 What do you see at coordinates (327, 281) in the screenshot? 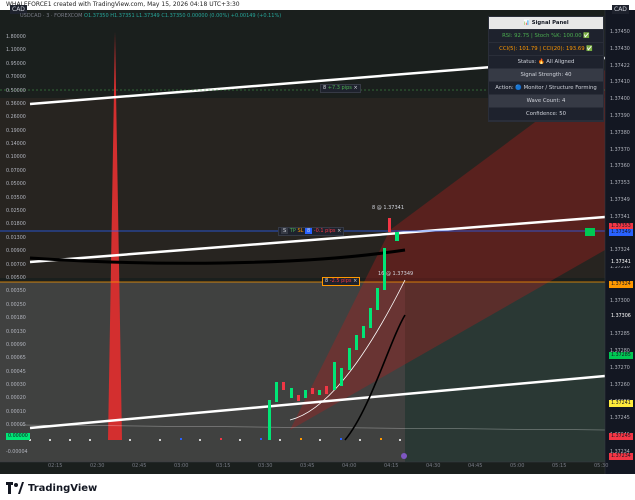
I see `low-pill-number: 8` at bounding box center [327, 281].